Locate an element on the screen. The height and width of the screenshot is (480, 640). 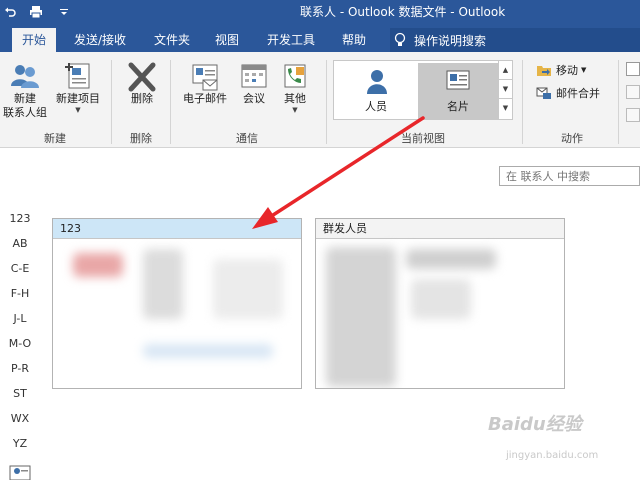
view-business-card-label: 名片 is located at coordinates (458, 106).